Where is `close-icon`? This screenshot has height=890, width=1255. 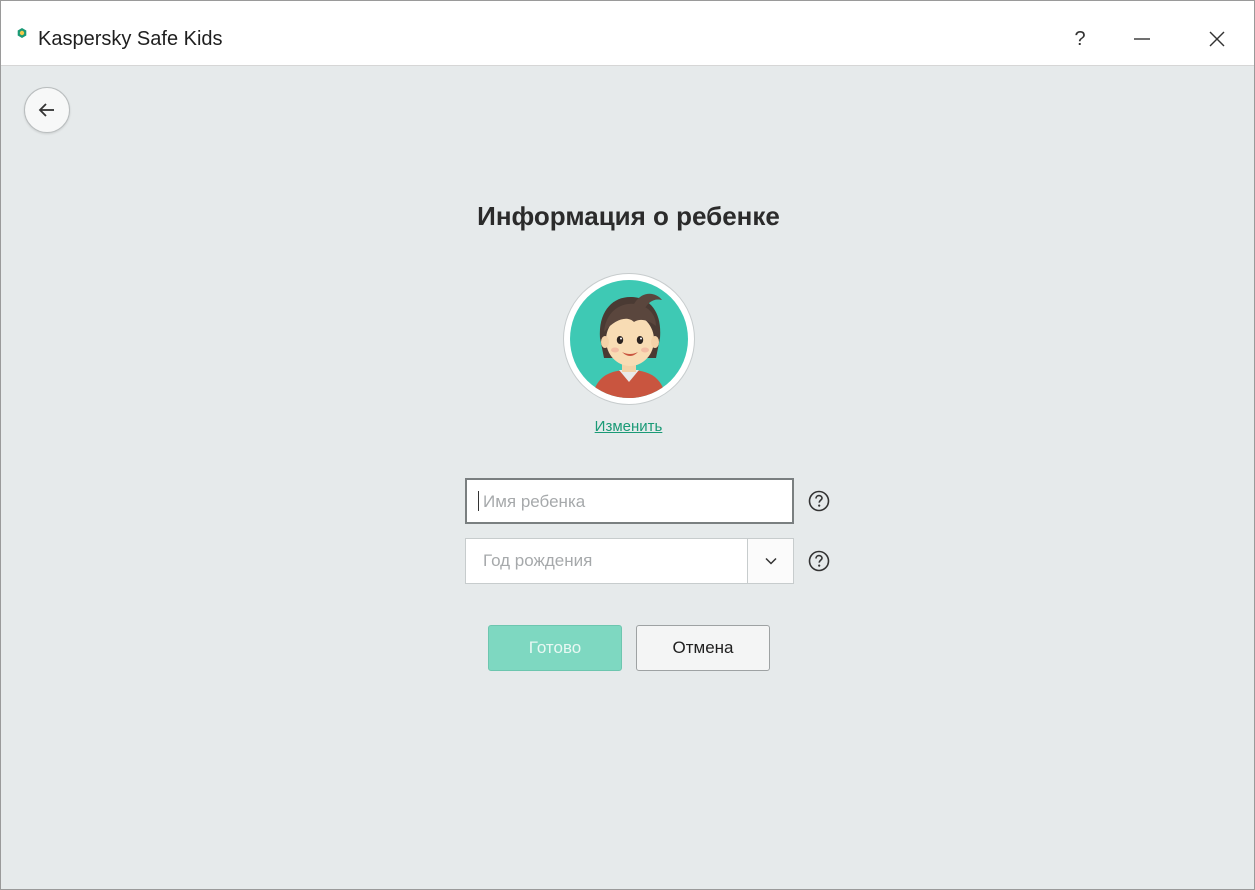 close-icon is located at coordinates (1217, 39).